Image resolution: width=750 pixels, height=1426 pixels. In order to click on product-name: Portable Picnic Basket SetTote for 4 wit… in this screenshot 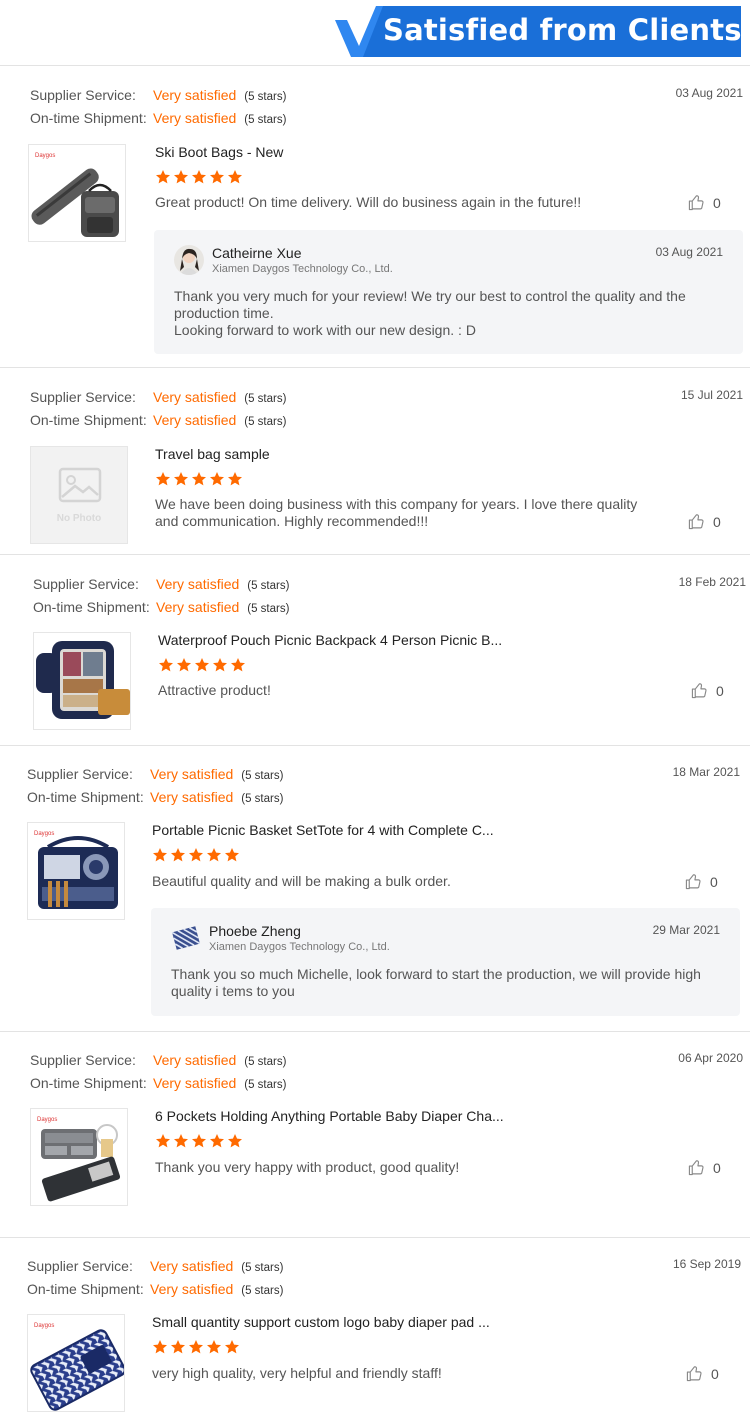, I will do `click(323, 830)`.